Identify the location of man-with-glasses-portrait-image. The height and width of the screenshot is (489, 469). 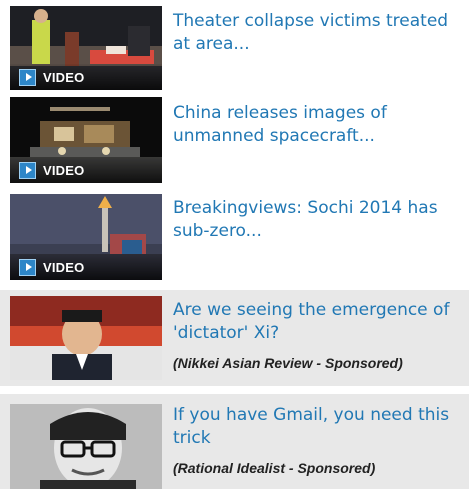
(86, 446).